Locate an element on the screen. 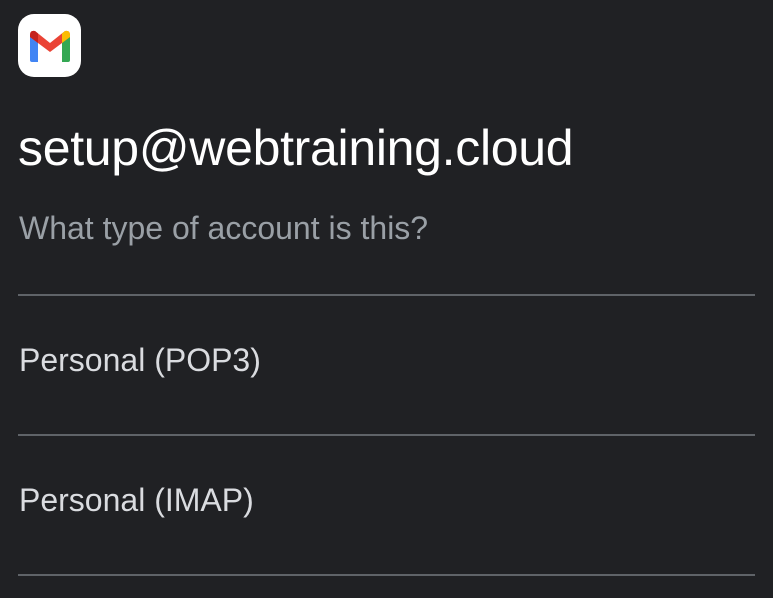 The width and height of the screenshot is (773, 598). gmail-logo is located at coordinates (49, 45).